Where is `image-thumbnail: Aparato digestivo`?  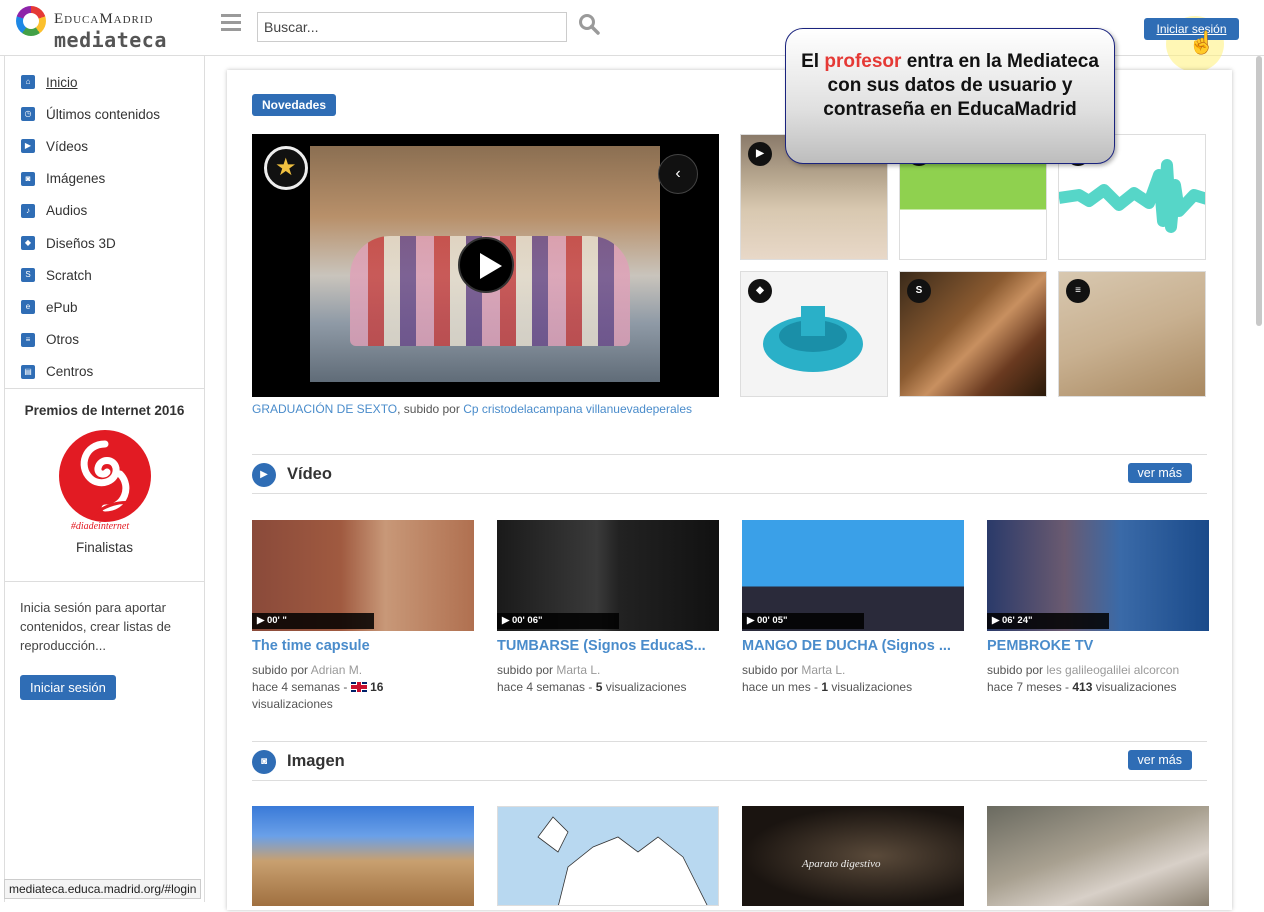 image-thumbnail: Aparato digestivo is located at coordinates (853, 856).